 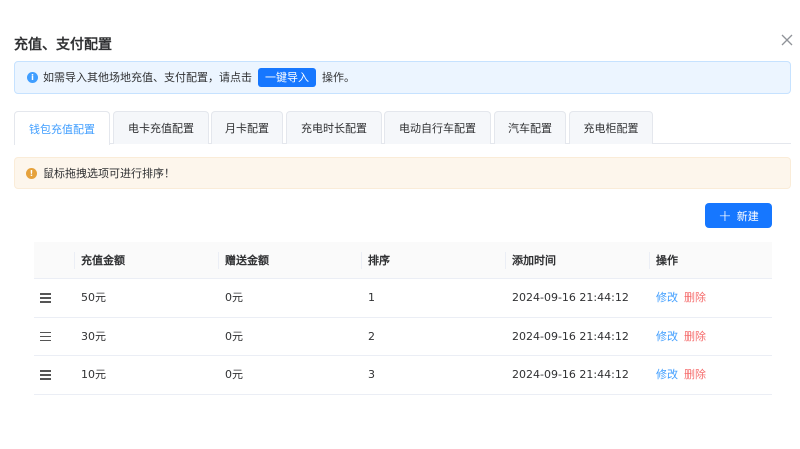 I want to click on dialog-title: 充值、支付配置, so click(x=63, y=45).